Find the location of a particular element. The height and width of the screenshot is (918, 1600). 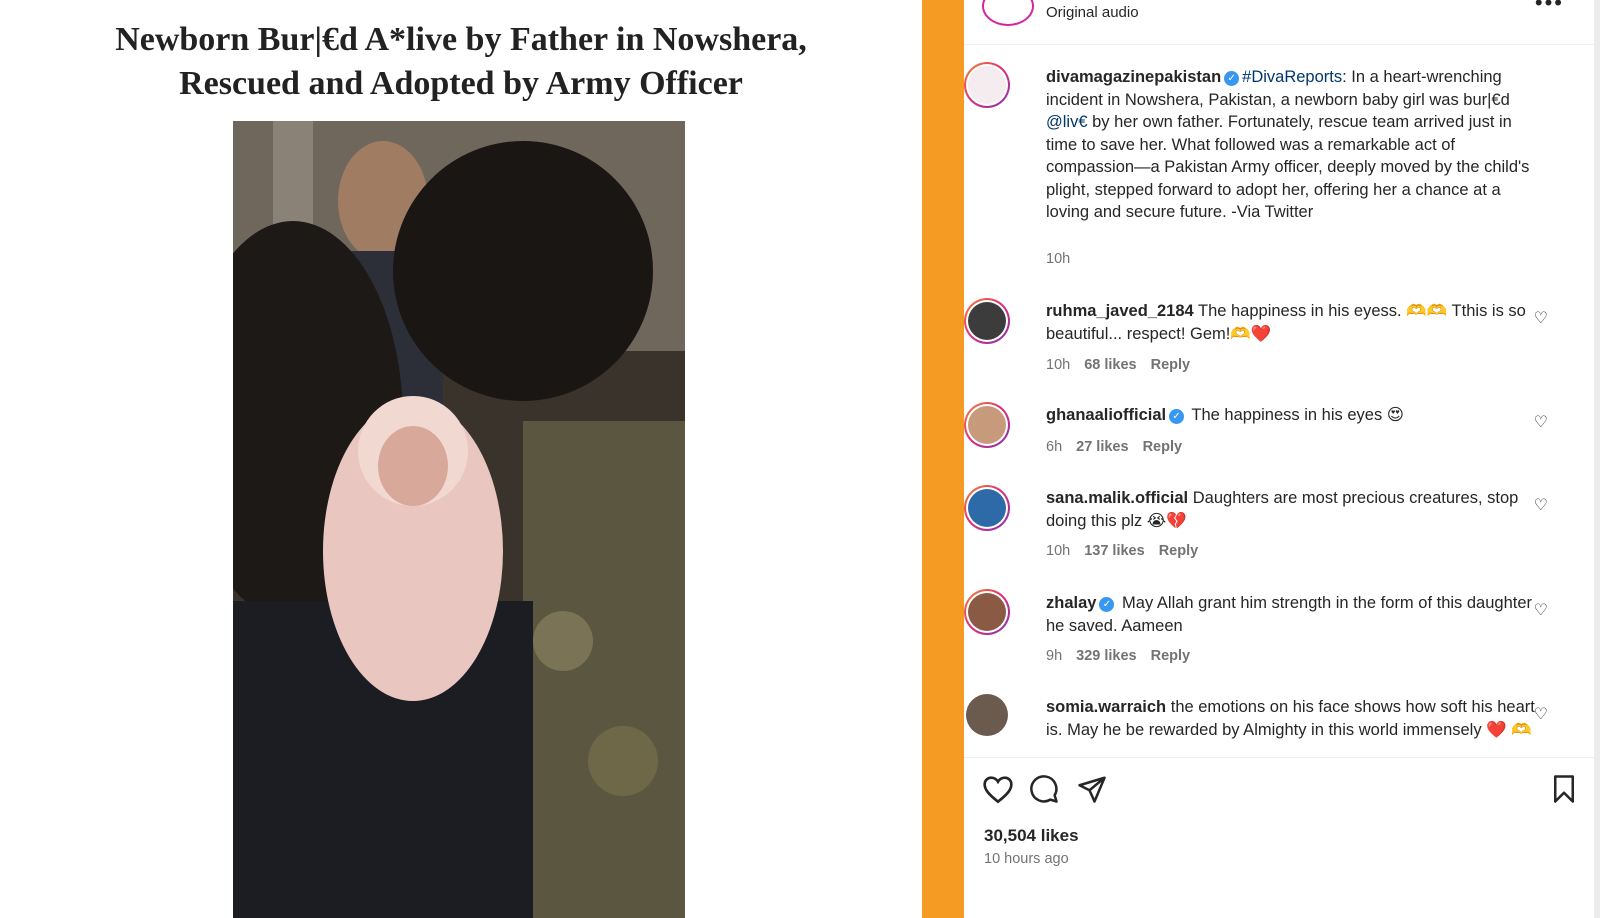

author-avatar is located at coordinates (1008, 13).